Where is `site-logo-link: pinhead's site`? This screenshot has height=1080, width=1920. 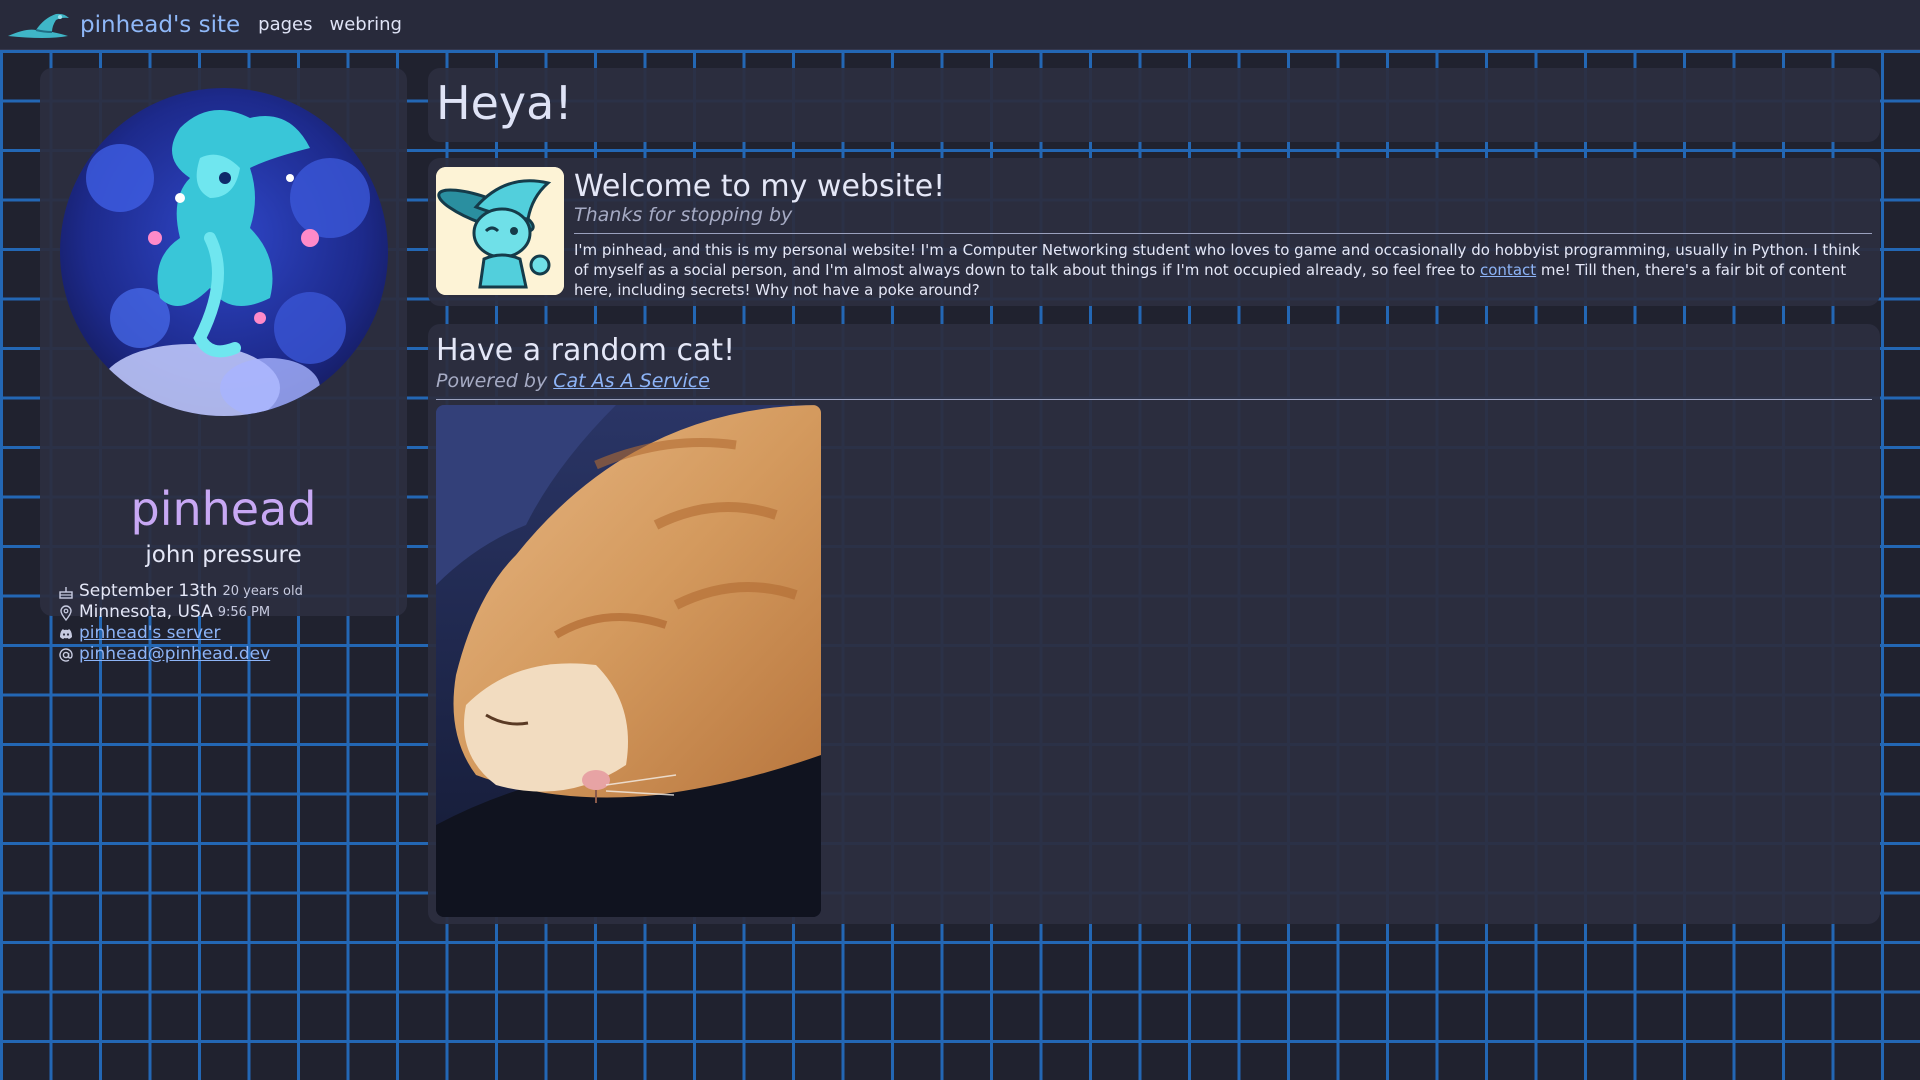
site-logo-link: pinhead's site is located at coordinates (123, 25).